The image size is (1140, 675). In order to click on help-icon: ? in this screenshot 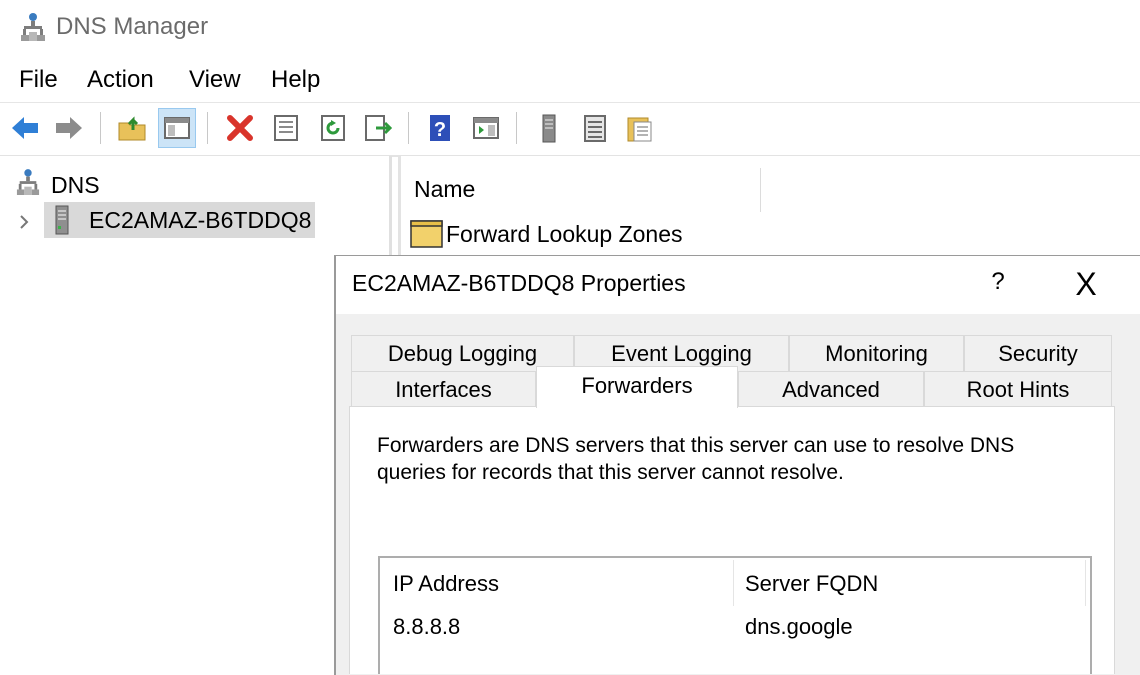, I will do `click(440, 128)`.